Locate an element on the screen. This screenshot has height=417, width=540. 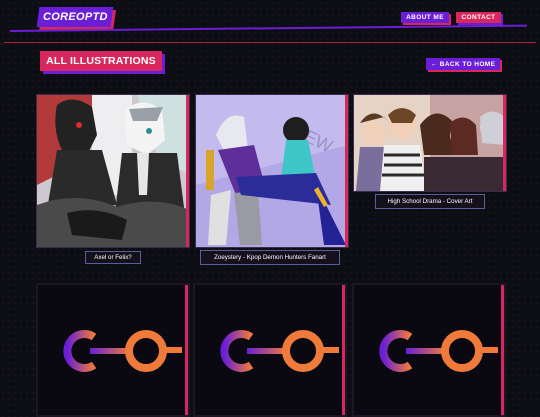
logo-text: COREOPTD is located at coordinates (75, 17).